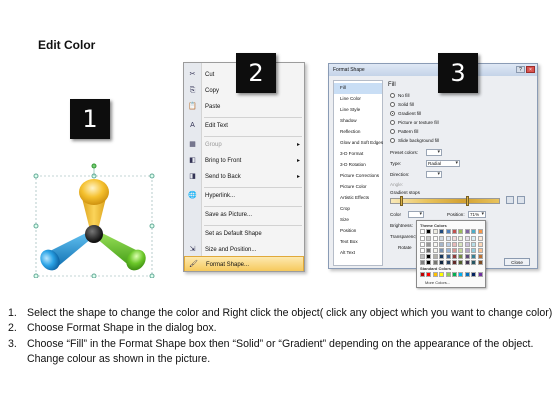 This screenshot has height=420, width=560. Describe the element at coordinates (358, 99) in the screenshot. I see `nav-item-line-color: Line Color` at that location.